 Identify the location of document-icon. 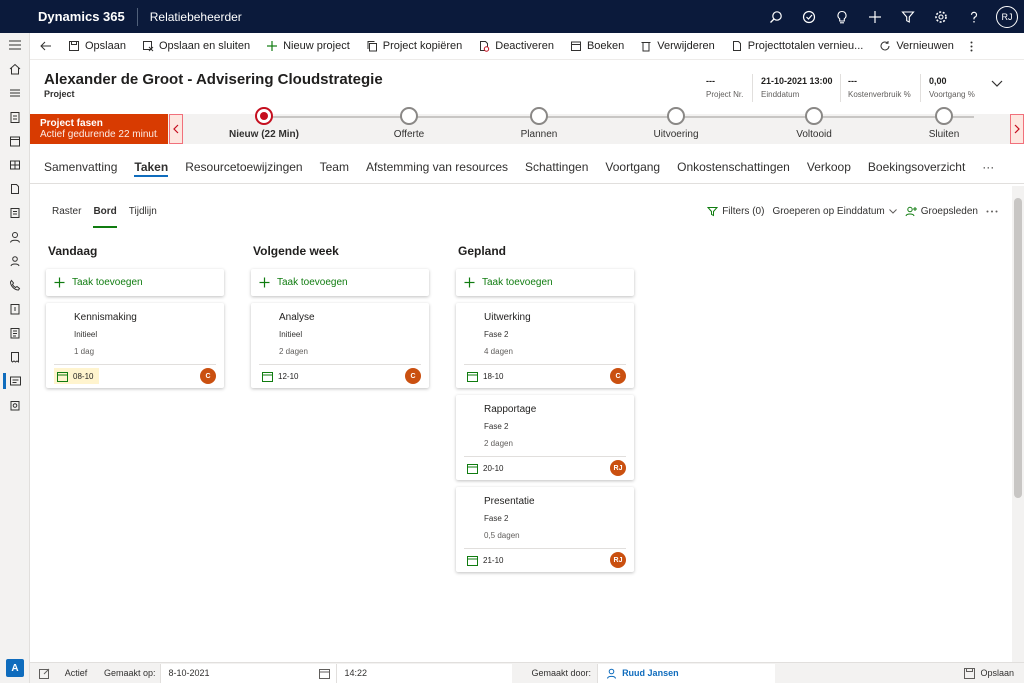
(15, 189).